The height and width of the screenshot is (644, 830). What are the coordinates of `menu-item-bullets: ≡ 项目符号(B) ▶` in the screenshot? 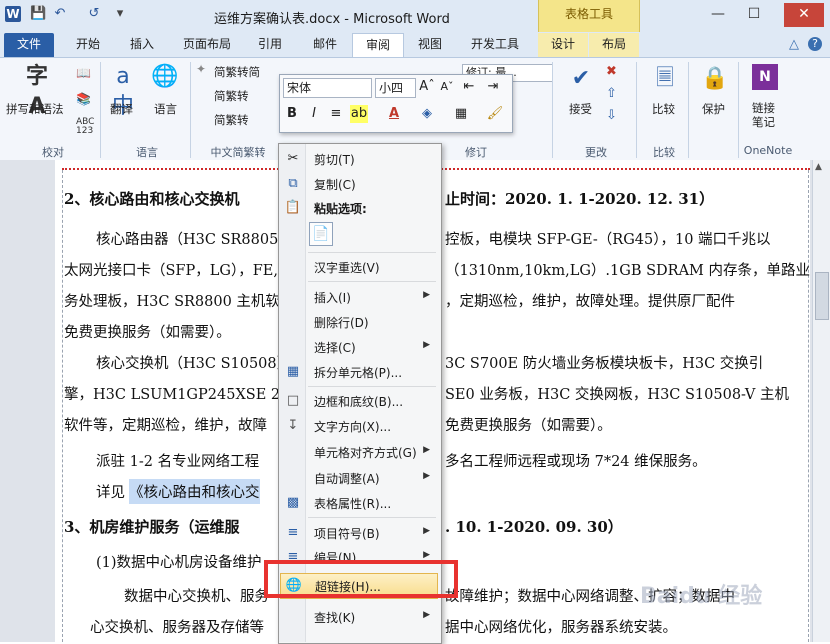 It's located at (359, 533).